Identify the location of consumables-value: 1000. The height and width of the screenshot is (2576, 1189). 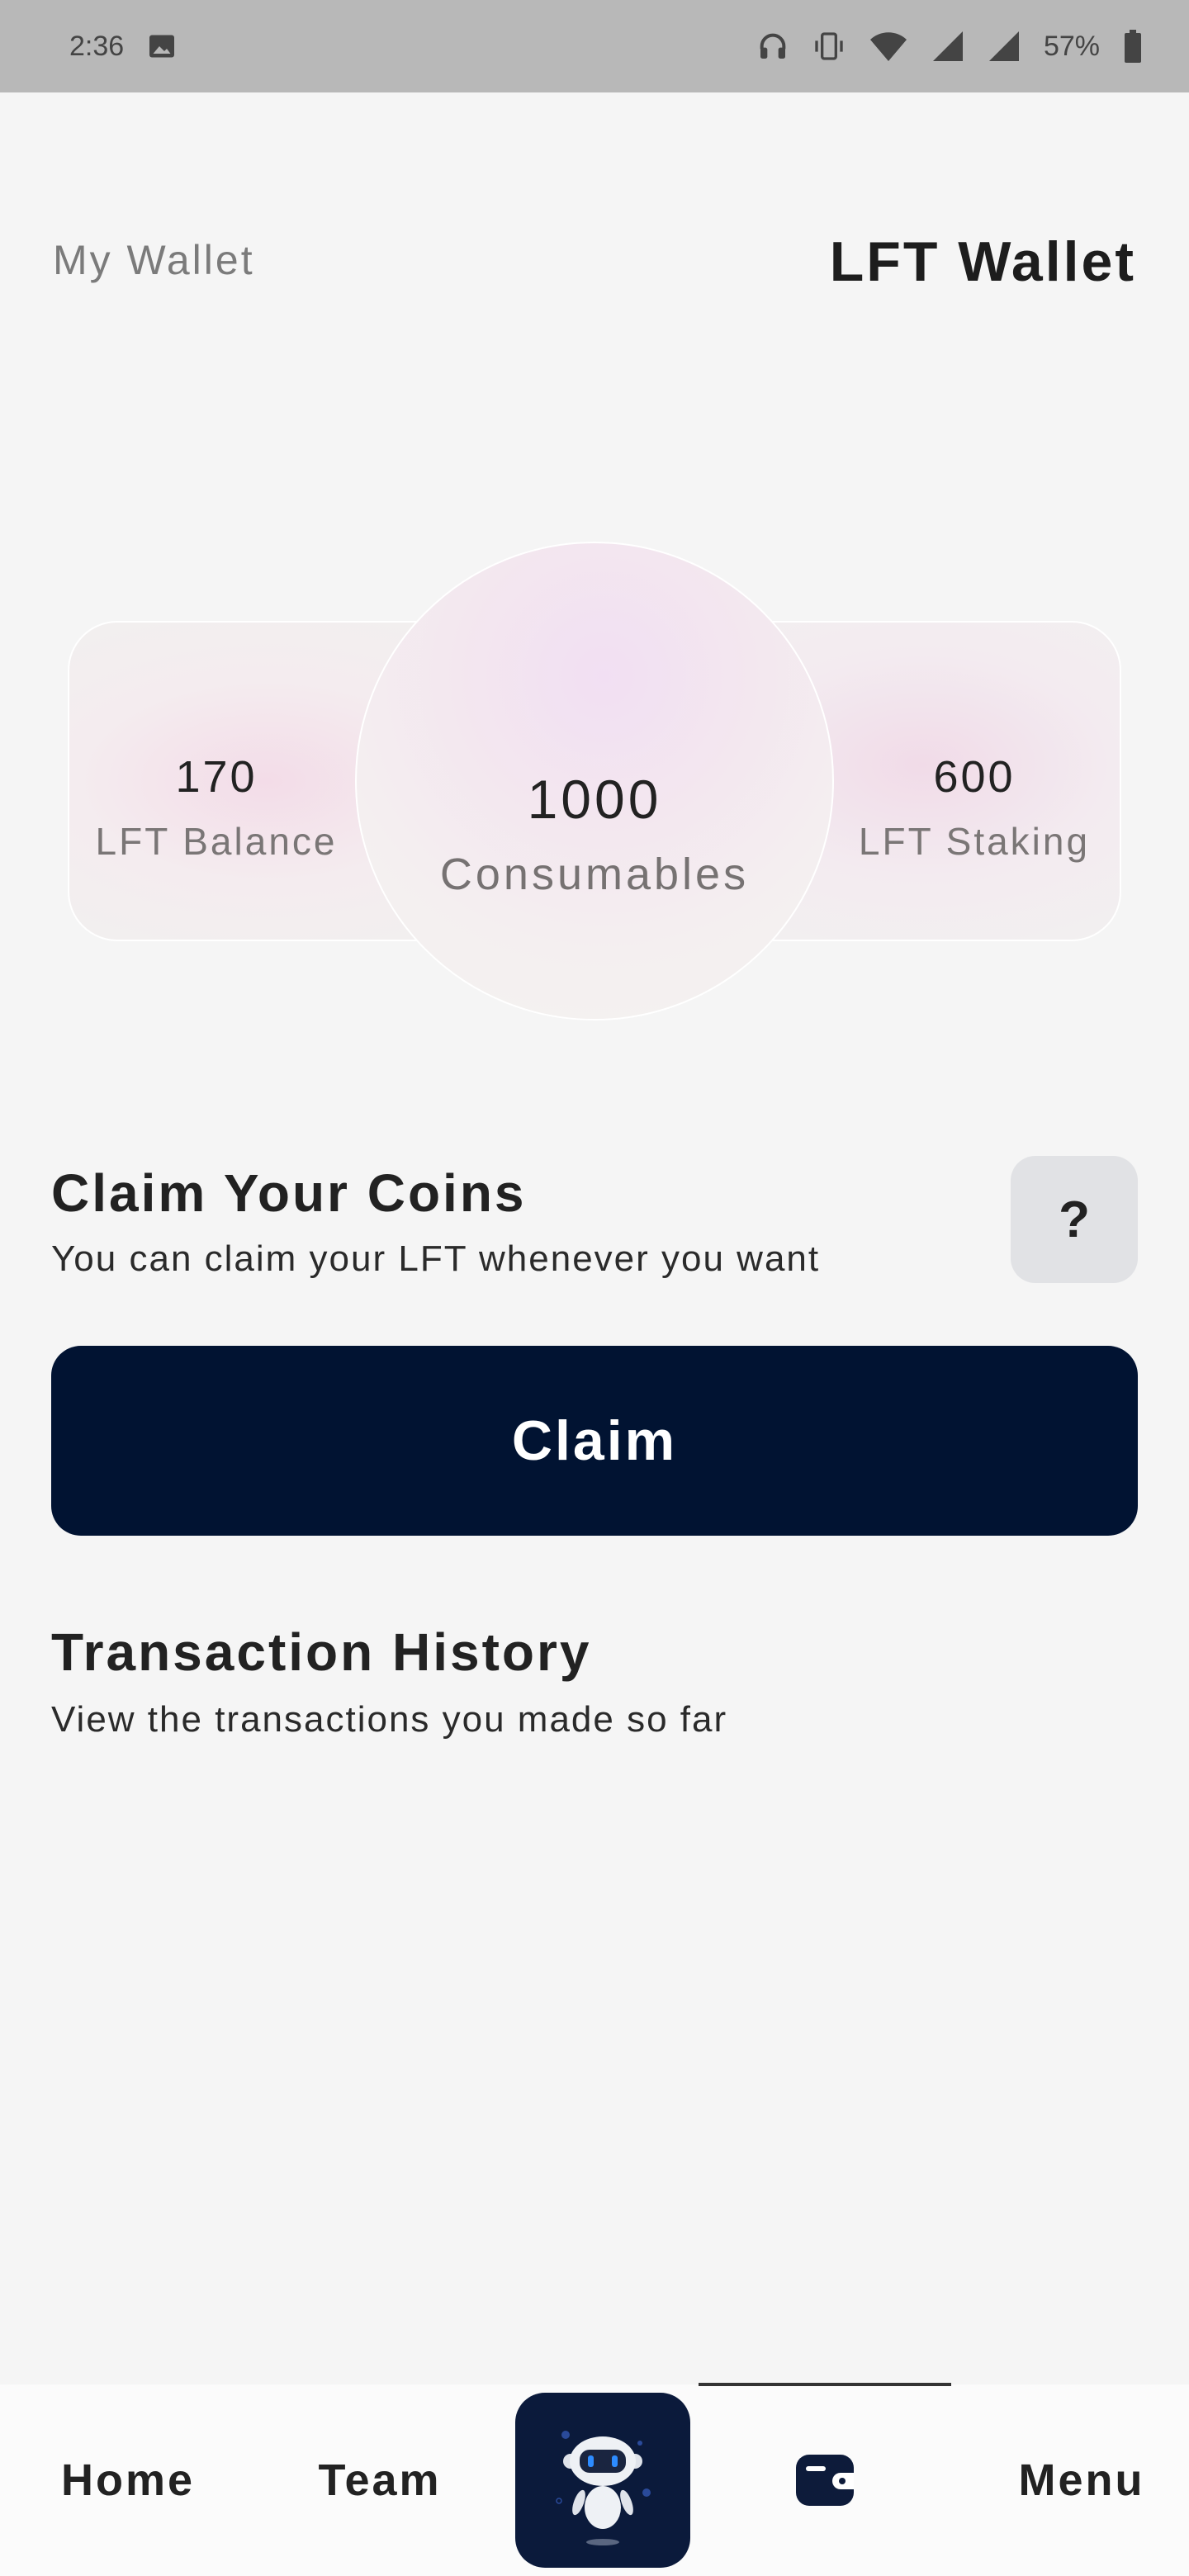
(594, 799).